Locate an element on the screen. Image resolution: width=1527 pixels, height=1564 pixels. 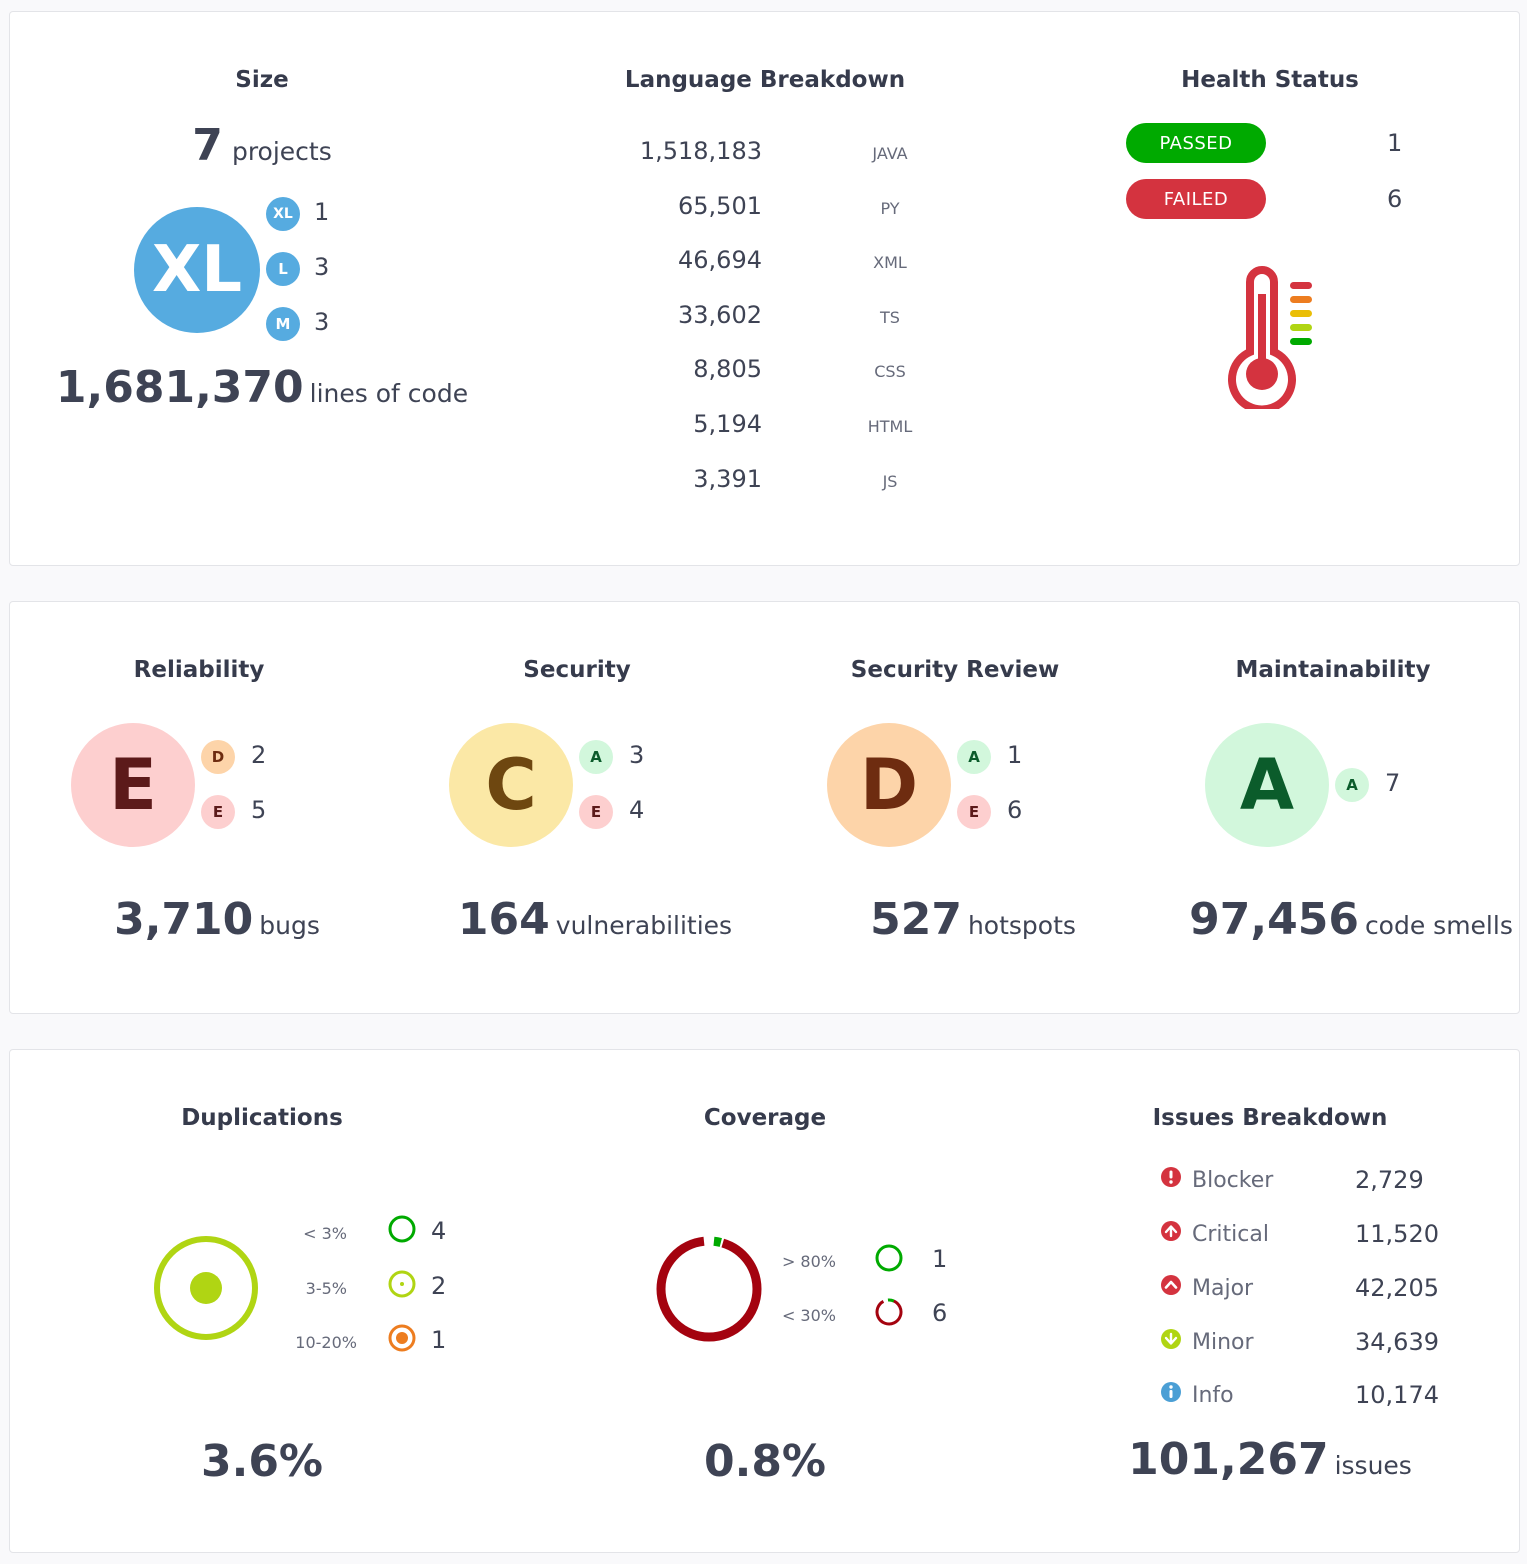
security-grade-badge: C is located at coordinates (511, 785).